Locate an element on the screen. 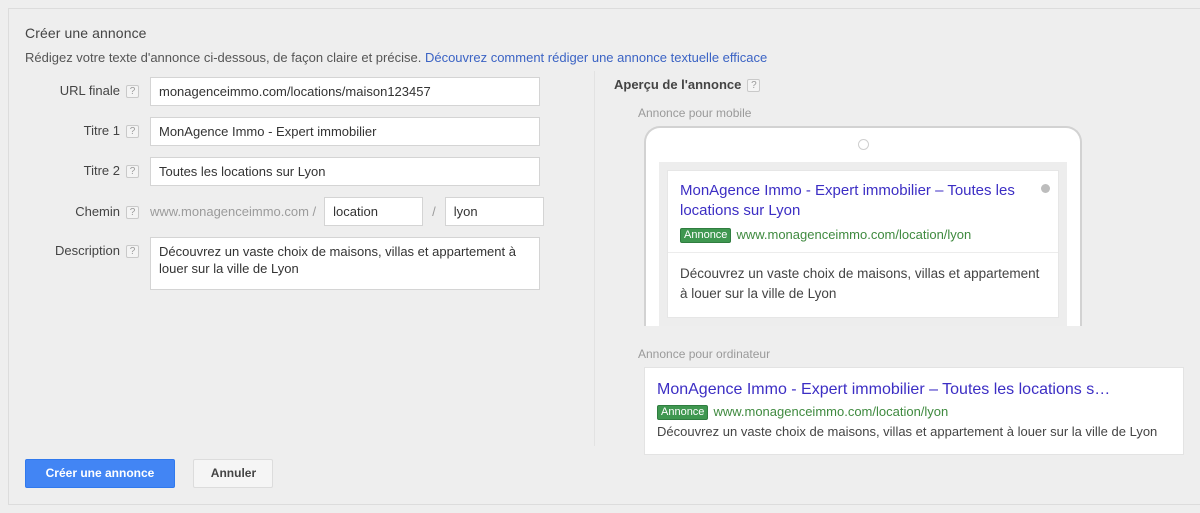  ad-preview-heading: Aperçu de l'annonce? is located at coordinates (901, 84).